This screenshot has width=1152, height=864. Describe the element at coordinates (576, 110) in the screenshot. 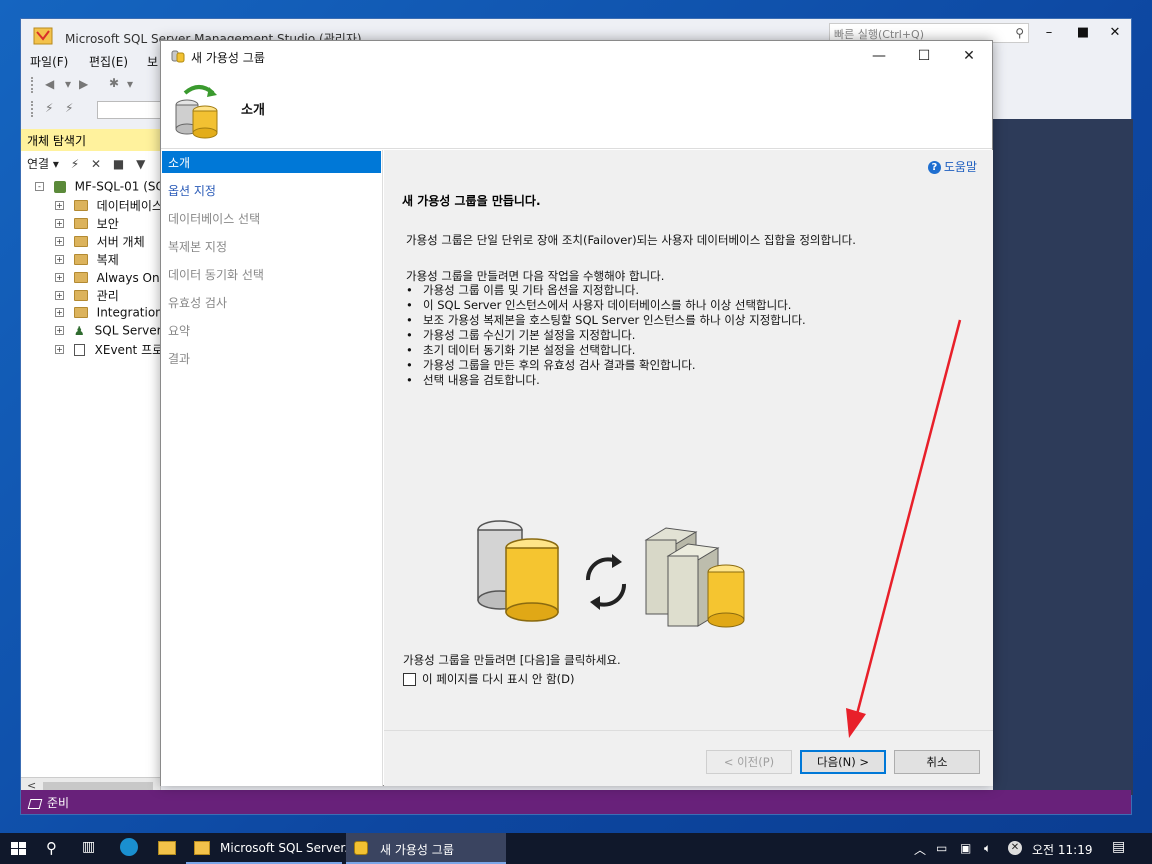

I see `dialog-header: 소개` at that location.